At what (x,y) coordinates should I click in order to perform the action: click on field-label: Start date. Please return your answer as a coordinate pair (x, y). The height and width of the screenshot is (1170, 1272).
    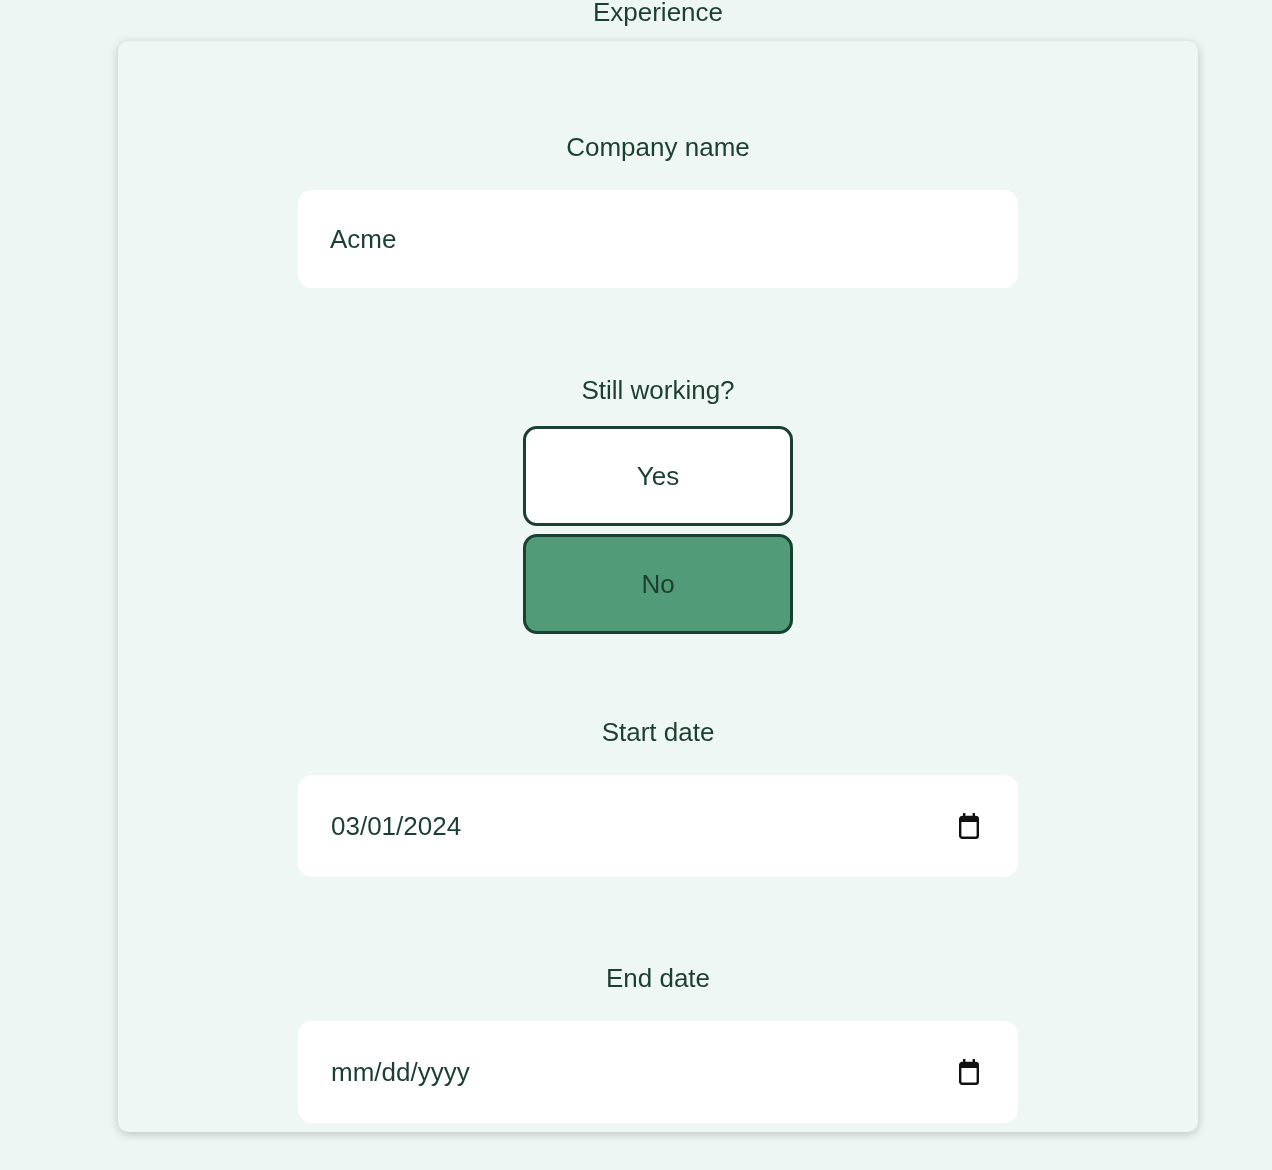
    Looking at the image, I should click on (658, 732).